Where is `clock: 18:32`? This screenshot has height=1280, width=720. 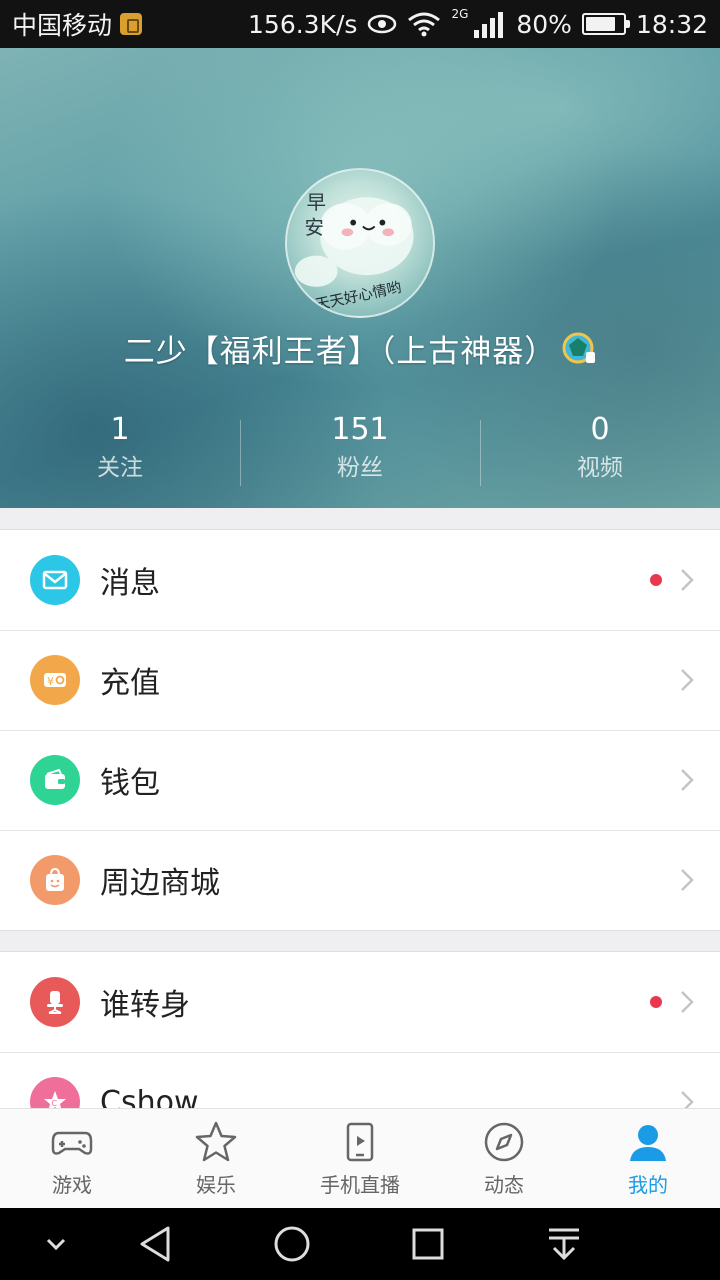
clock: 18:32 is located at coordinates (671, 24).